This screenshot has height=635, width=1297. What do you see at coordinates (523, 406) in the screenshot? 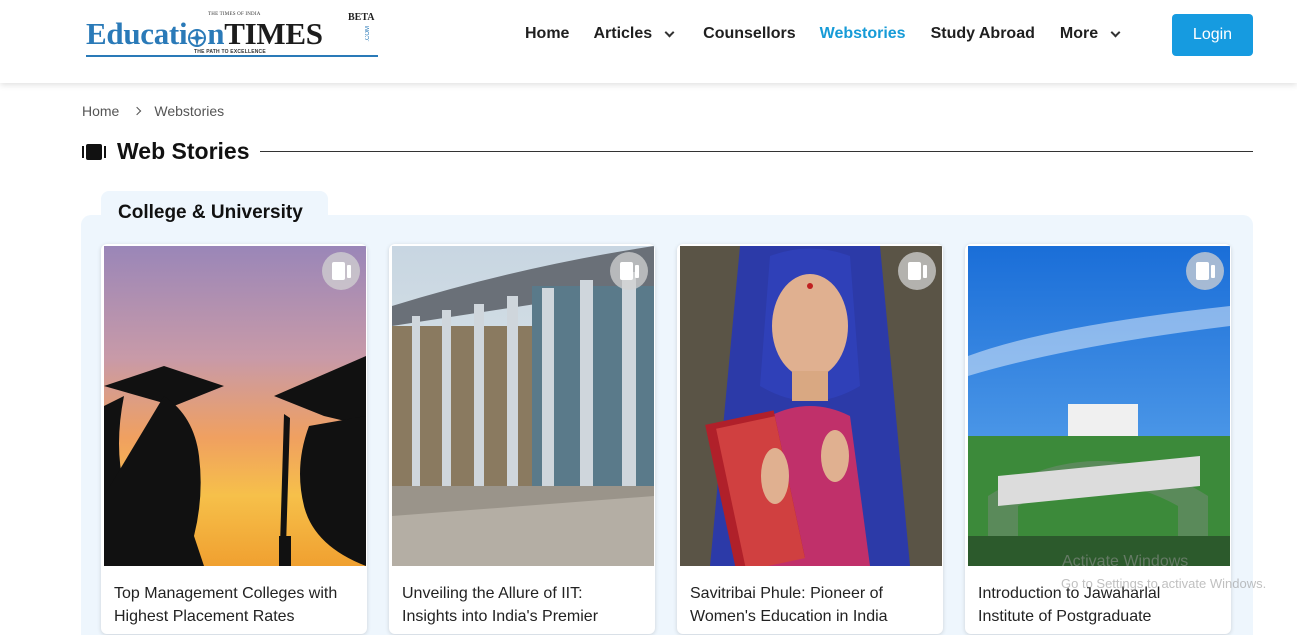
I see `story-image-iit` at bounding box center [523, 406].